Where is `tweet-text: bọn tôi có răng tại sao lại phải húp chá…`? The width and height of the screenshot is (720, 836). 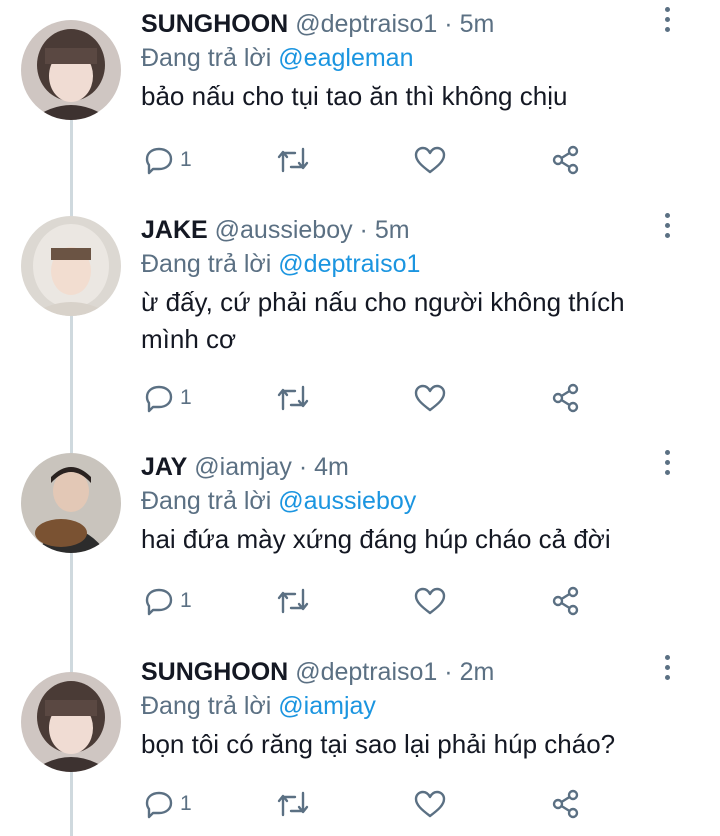
tweet-text: bọn tôi có răng tại sao lại phải húp chá… is located at coordinates (378, 744).